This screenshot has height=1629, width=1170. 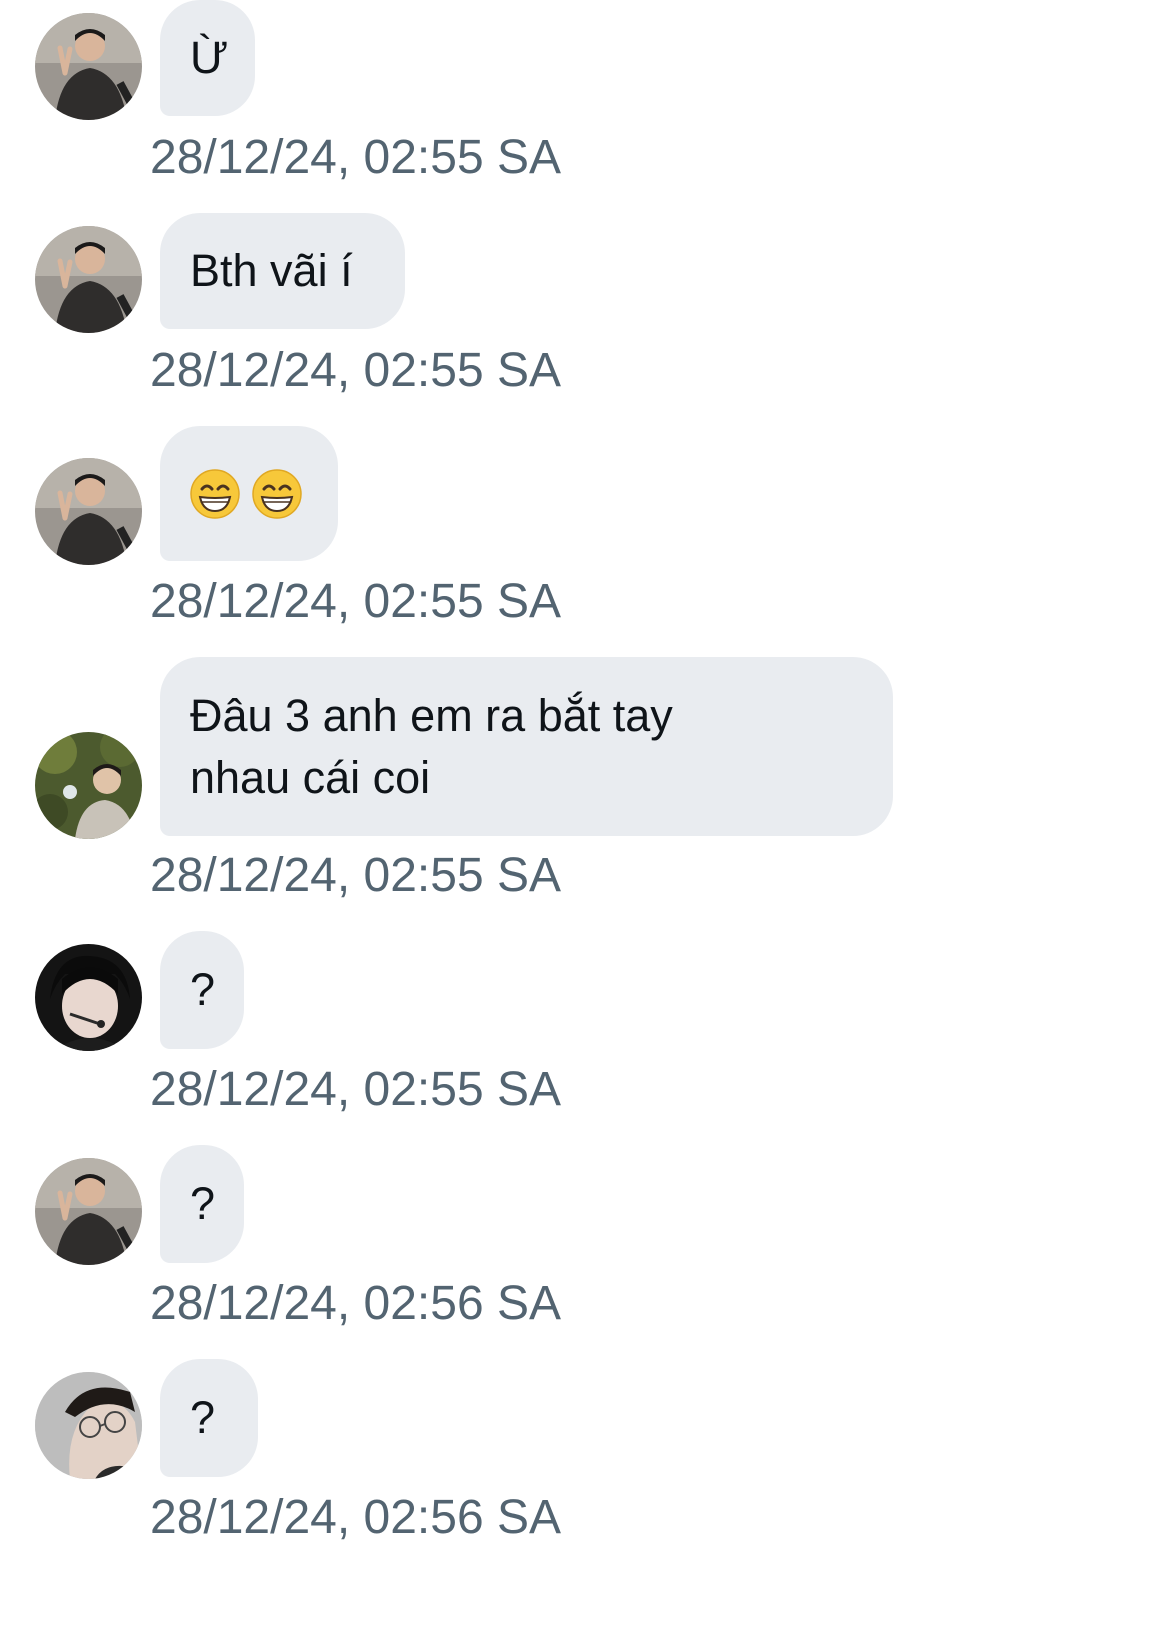 I want to click on message-text: Đâu 3 anh em ra bắt tay nhau cái coi, so click(x=431, y=746).